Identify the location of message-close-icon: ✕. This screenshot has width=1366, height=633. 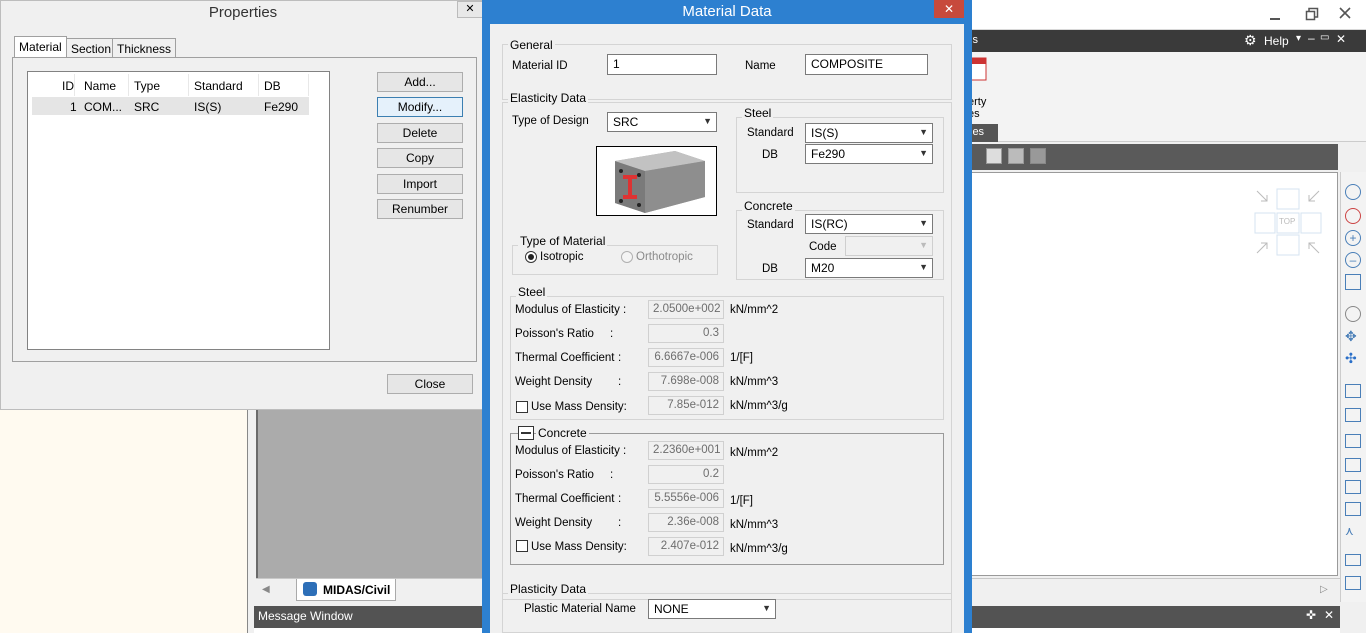
(1329, 615).